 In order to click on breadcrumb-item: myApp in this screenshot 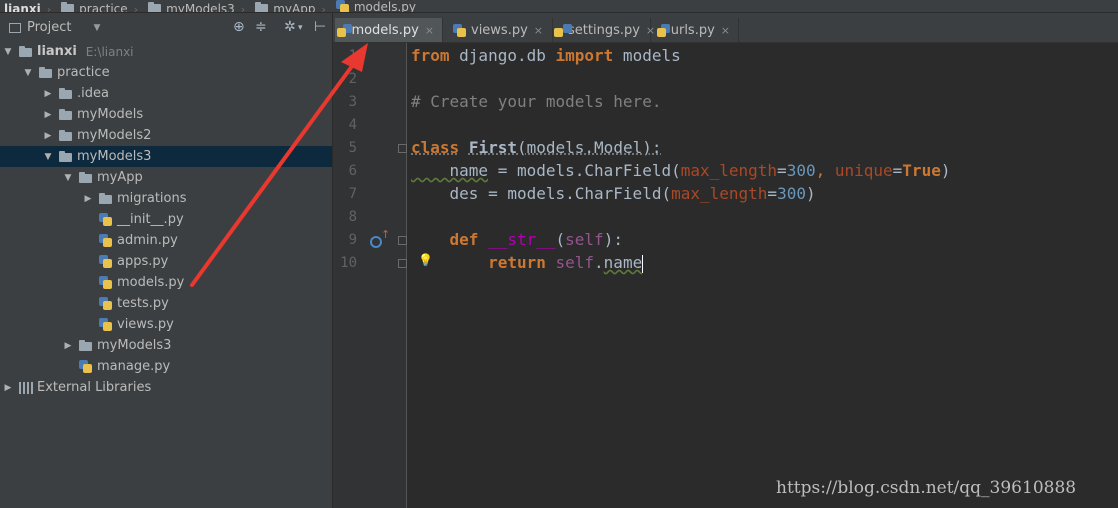, I will do `click(285, 7)`.